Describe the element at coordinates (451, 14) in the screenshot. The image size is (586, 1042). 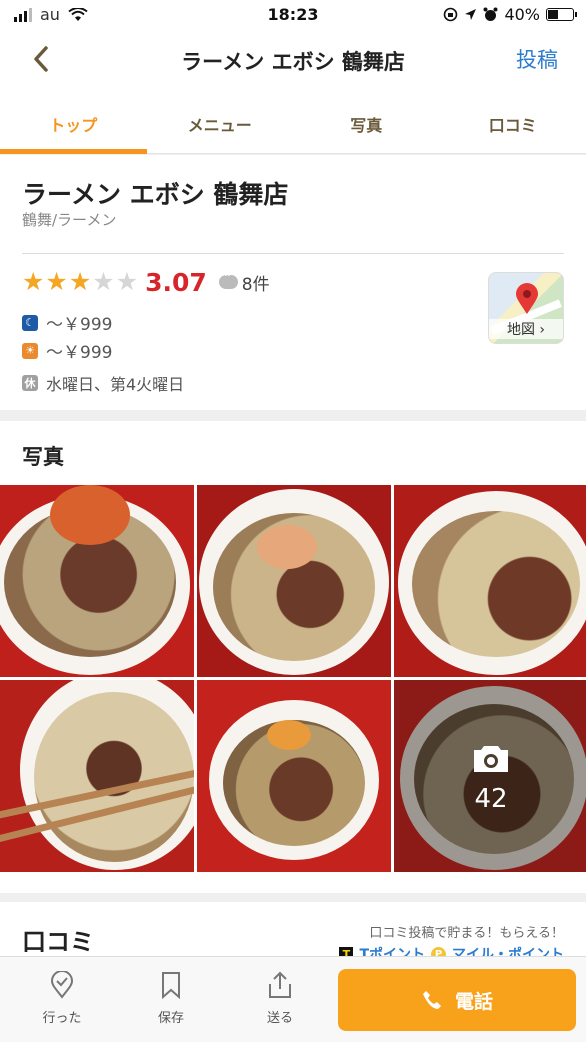
I see `rotation-lock-icon` at that location.